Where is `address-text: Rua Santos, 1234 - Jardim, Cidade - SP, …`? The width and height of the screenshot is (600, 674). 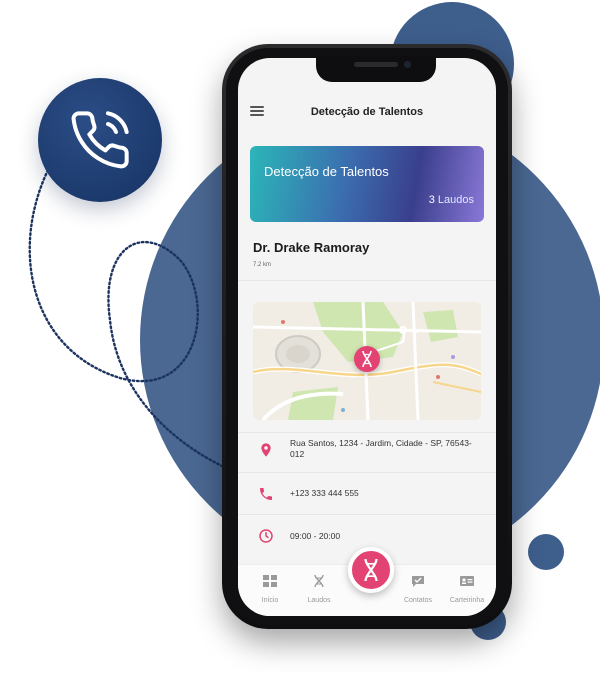 address-text: Rua Santos, 1234 - Jardim, Cidade - SP, … is located at coordinates (381, 448).